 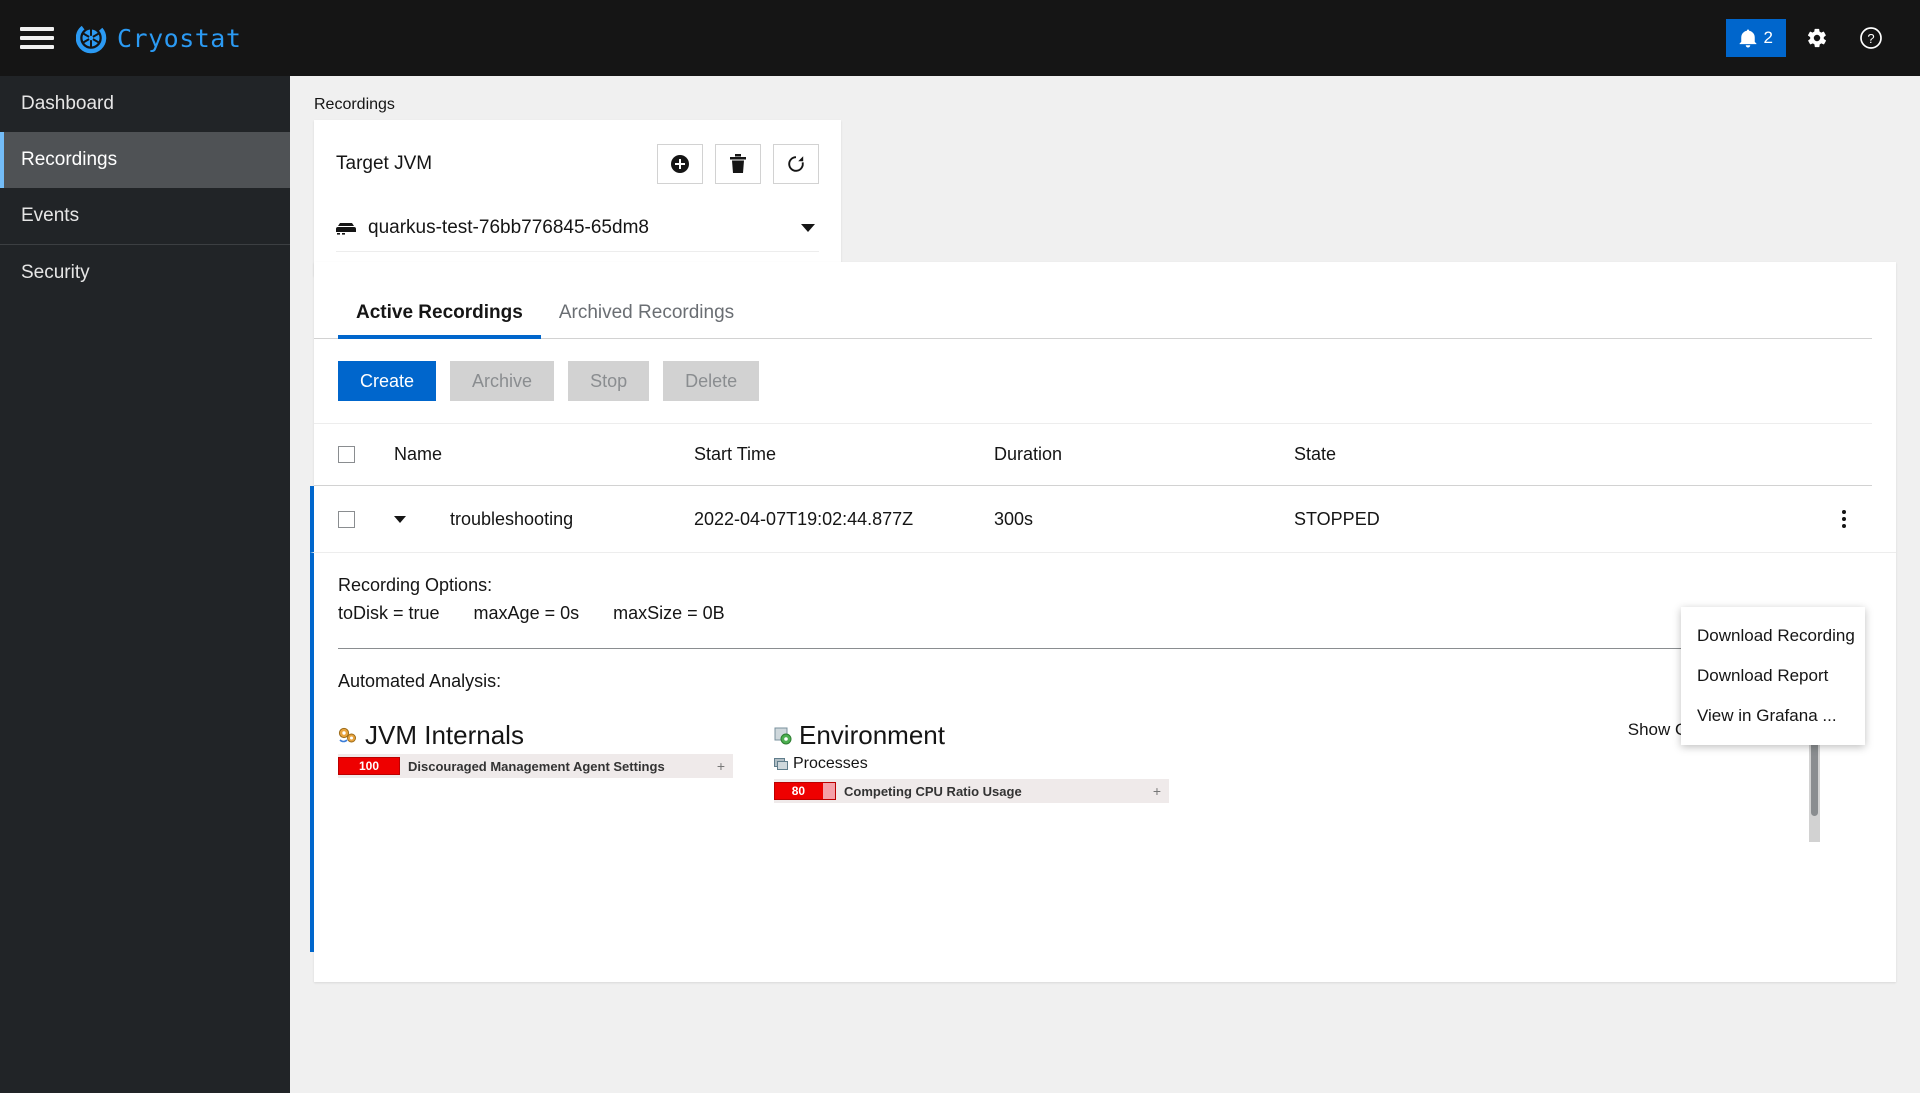 What do you see at coordinates (439, 312) in the screenshot?
I see `tab-label: Active Recordings` at bounding box center [439, 312].